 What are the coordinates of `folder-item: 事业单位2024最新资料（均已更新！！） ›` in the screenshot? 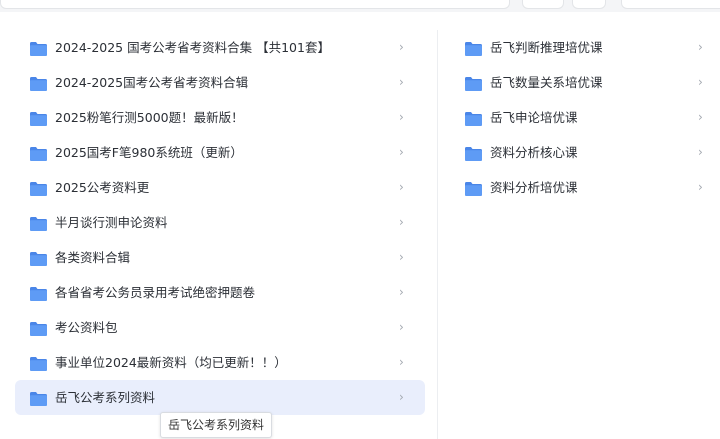 It's located at (220, 362).